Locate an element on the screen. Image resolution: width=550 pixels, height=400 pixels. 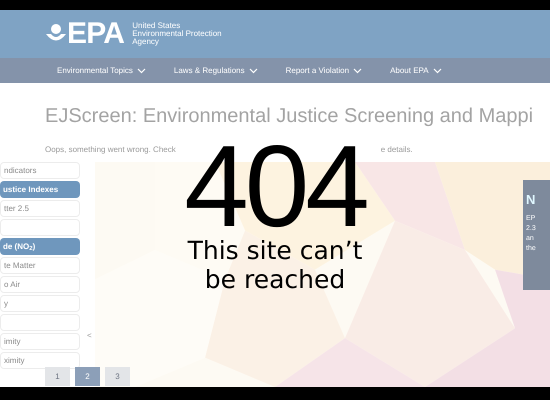
layer-list-item: ximity is located at coordinates (40, 360).